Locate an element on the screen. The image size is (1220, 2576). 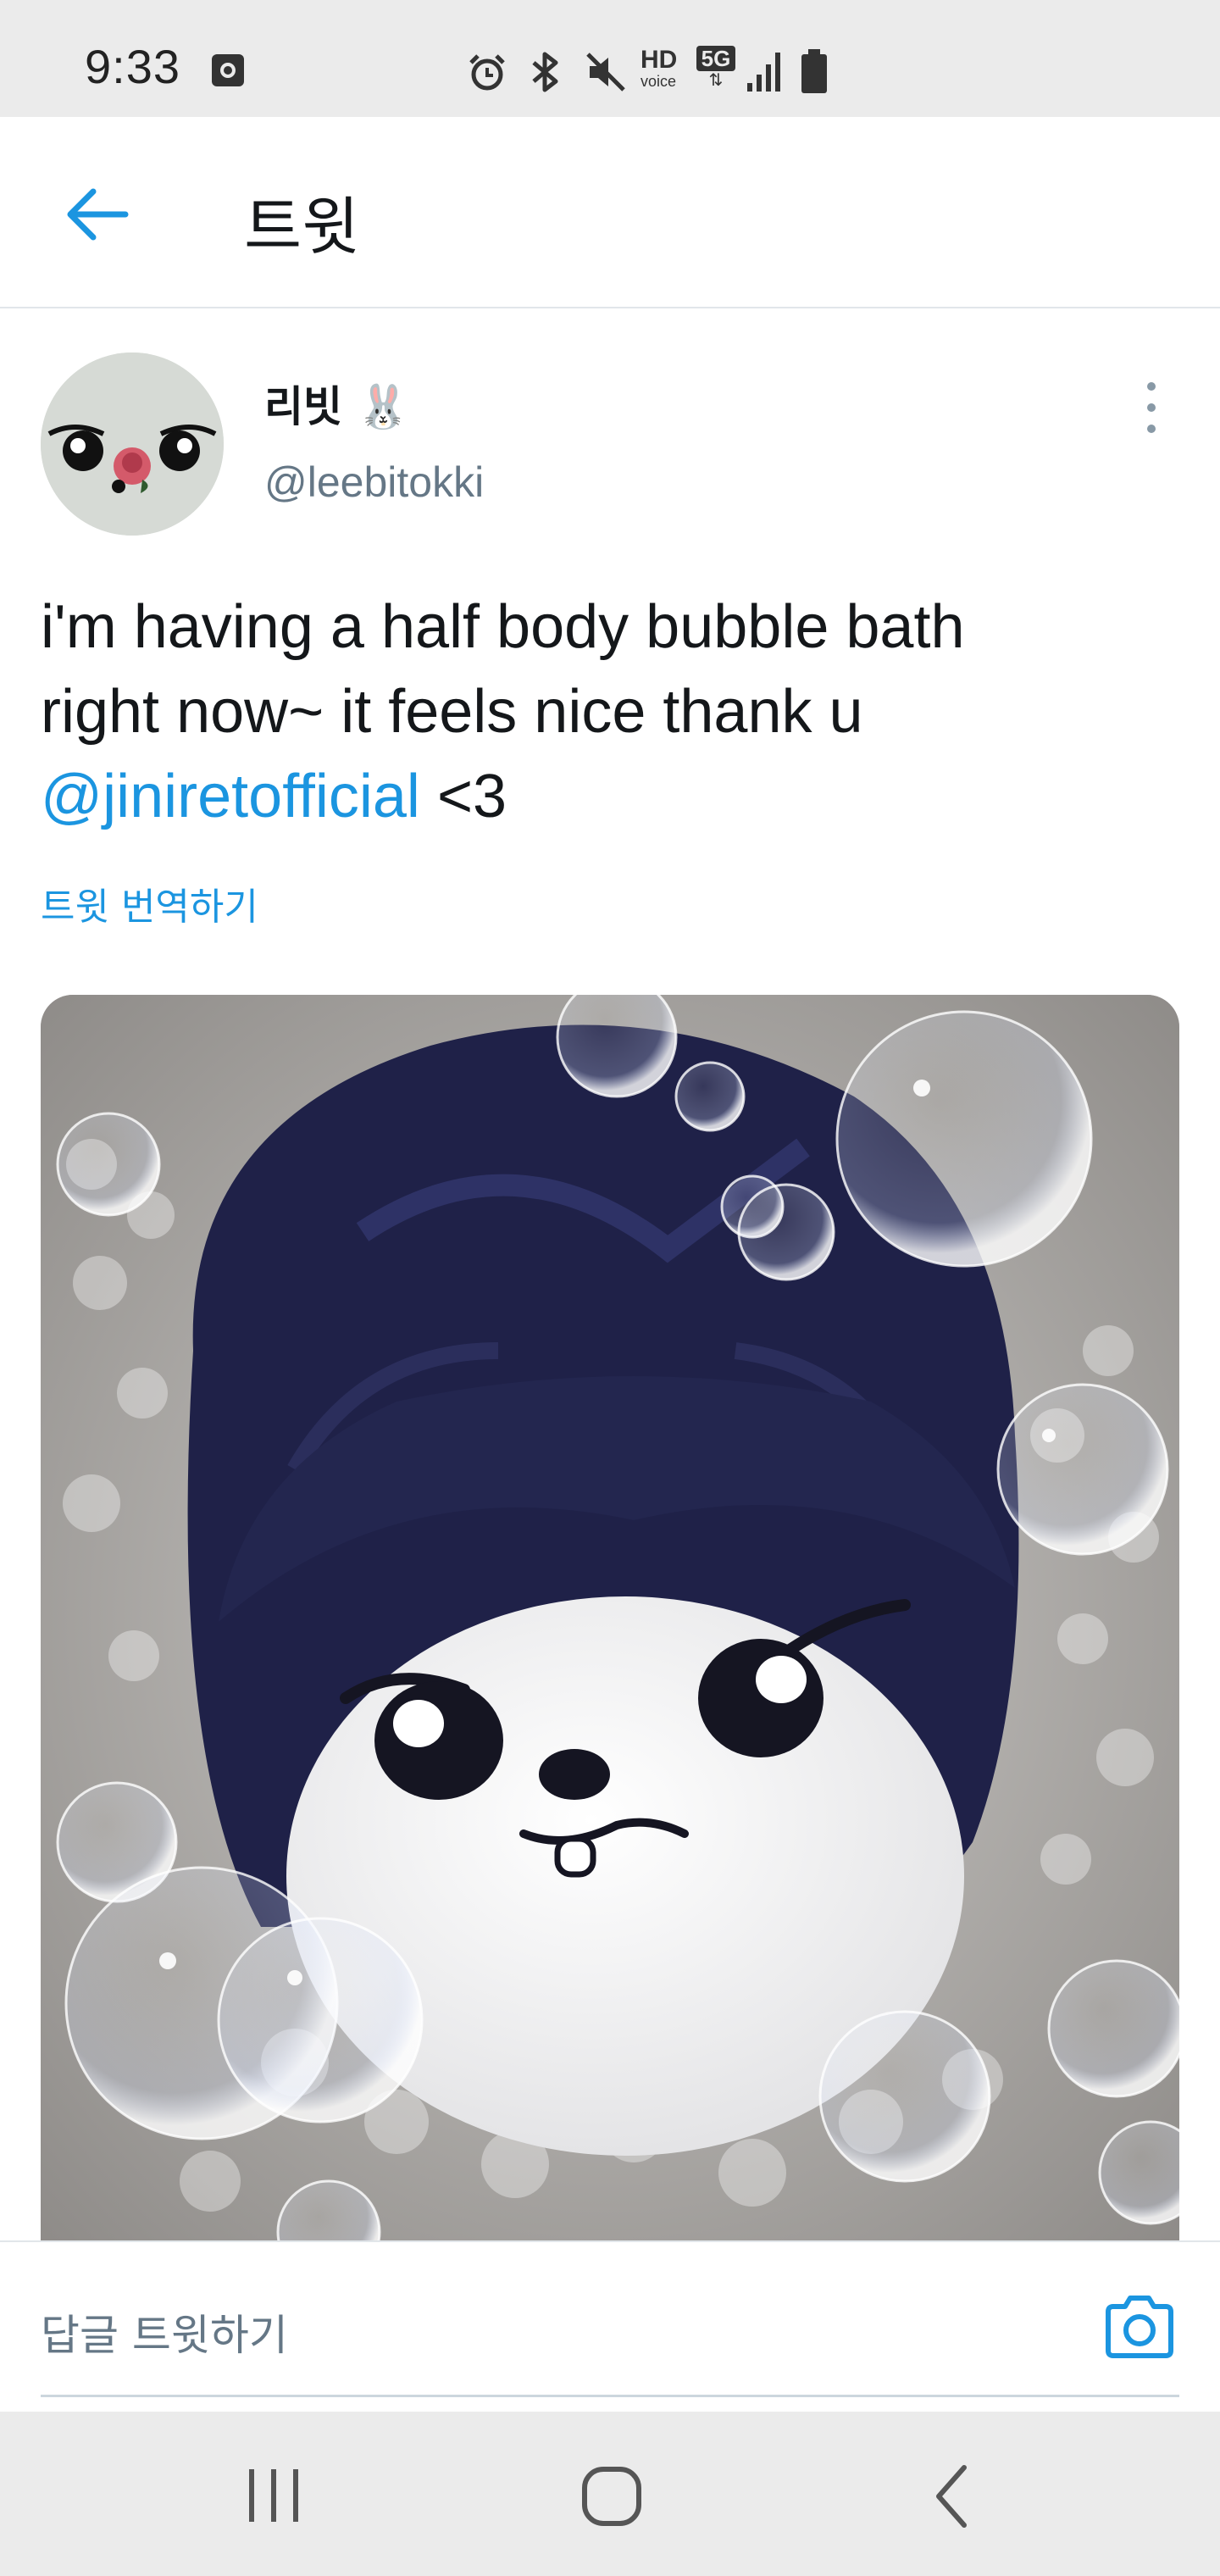
author-handle: @leebitokki is located at coordinates (374, 482).